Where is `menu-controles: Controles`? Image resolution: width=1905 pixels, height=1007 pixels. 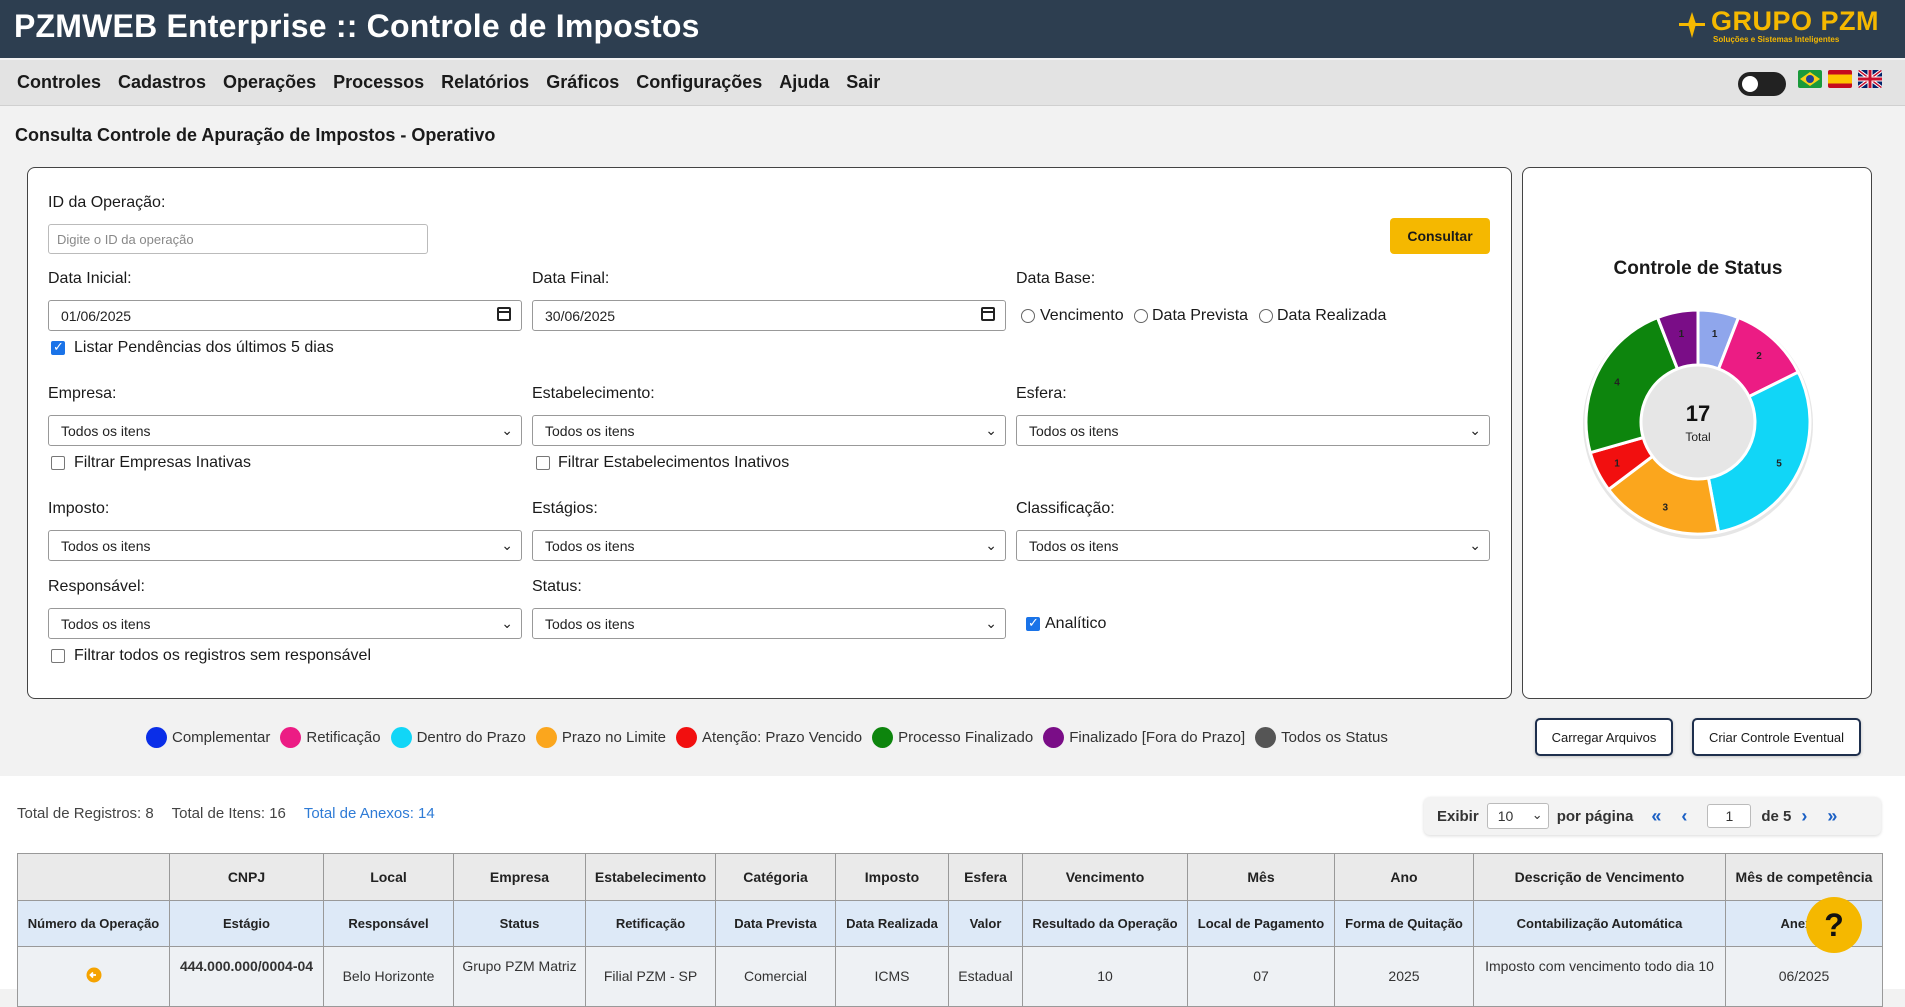
menu-controles: Controles is located at coordinates (59, 82).